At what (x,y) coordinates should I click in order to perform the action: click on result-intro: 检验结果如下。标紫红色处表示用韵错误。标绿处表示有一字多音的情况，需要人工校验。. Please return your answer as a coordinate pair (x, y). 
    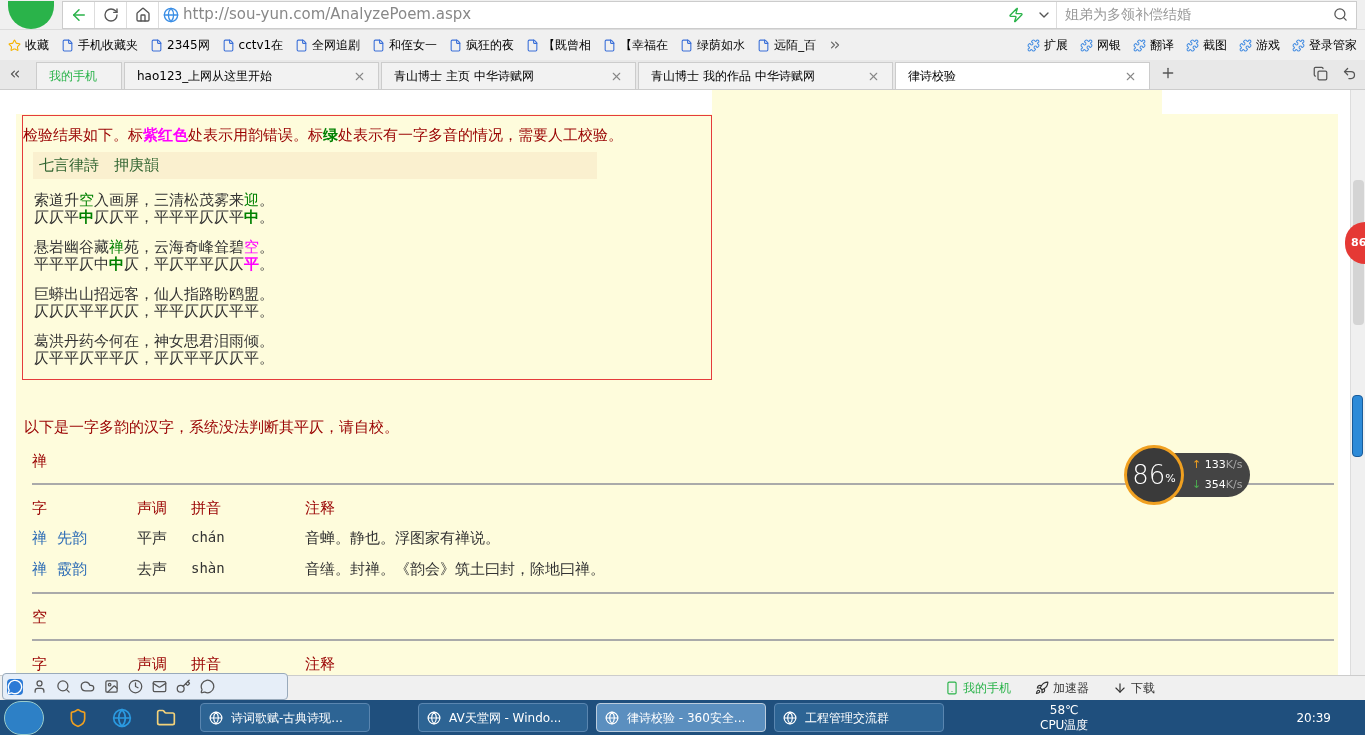
    Looking at the image, I should click on (323, 134).